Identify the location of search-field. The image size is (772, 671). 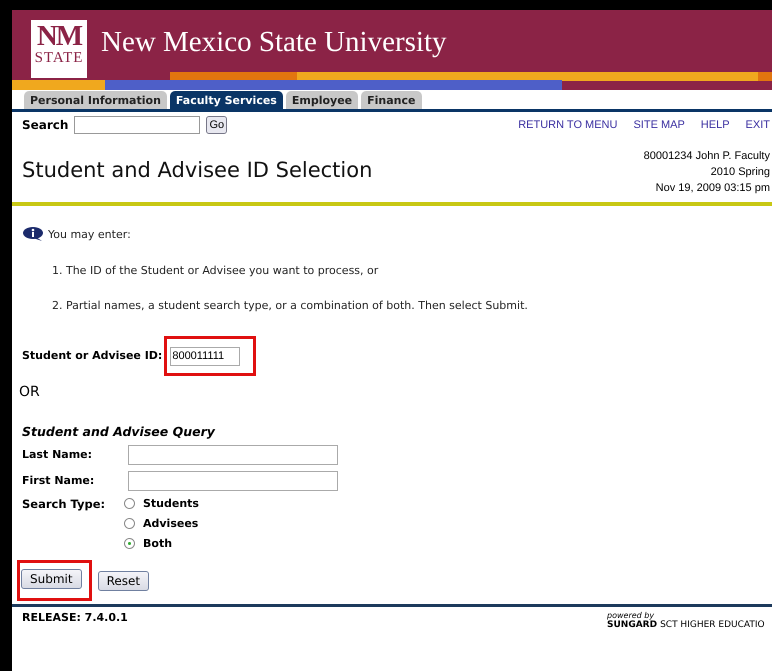
(137, 125).